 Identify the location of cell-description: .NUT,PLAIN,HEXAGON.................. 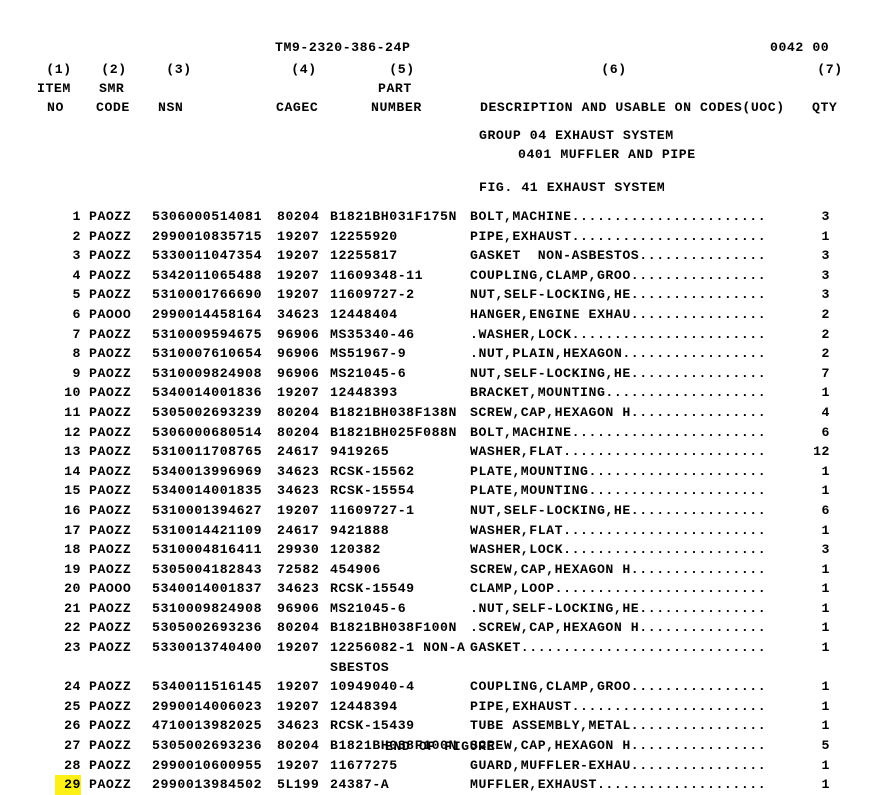
(618, 354).